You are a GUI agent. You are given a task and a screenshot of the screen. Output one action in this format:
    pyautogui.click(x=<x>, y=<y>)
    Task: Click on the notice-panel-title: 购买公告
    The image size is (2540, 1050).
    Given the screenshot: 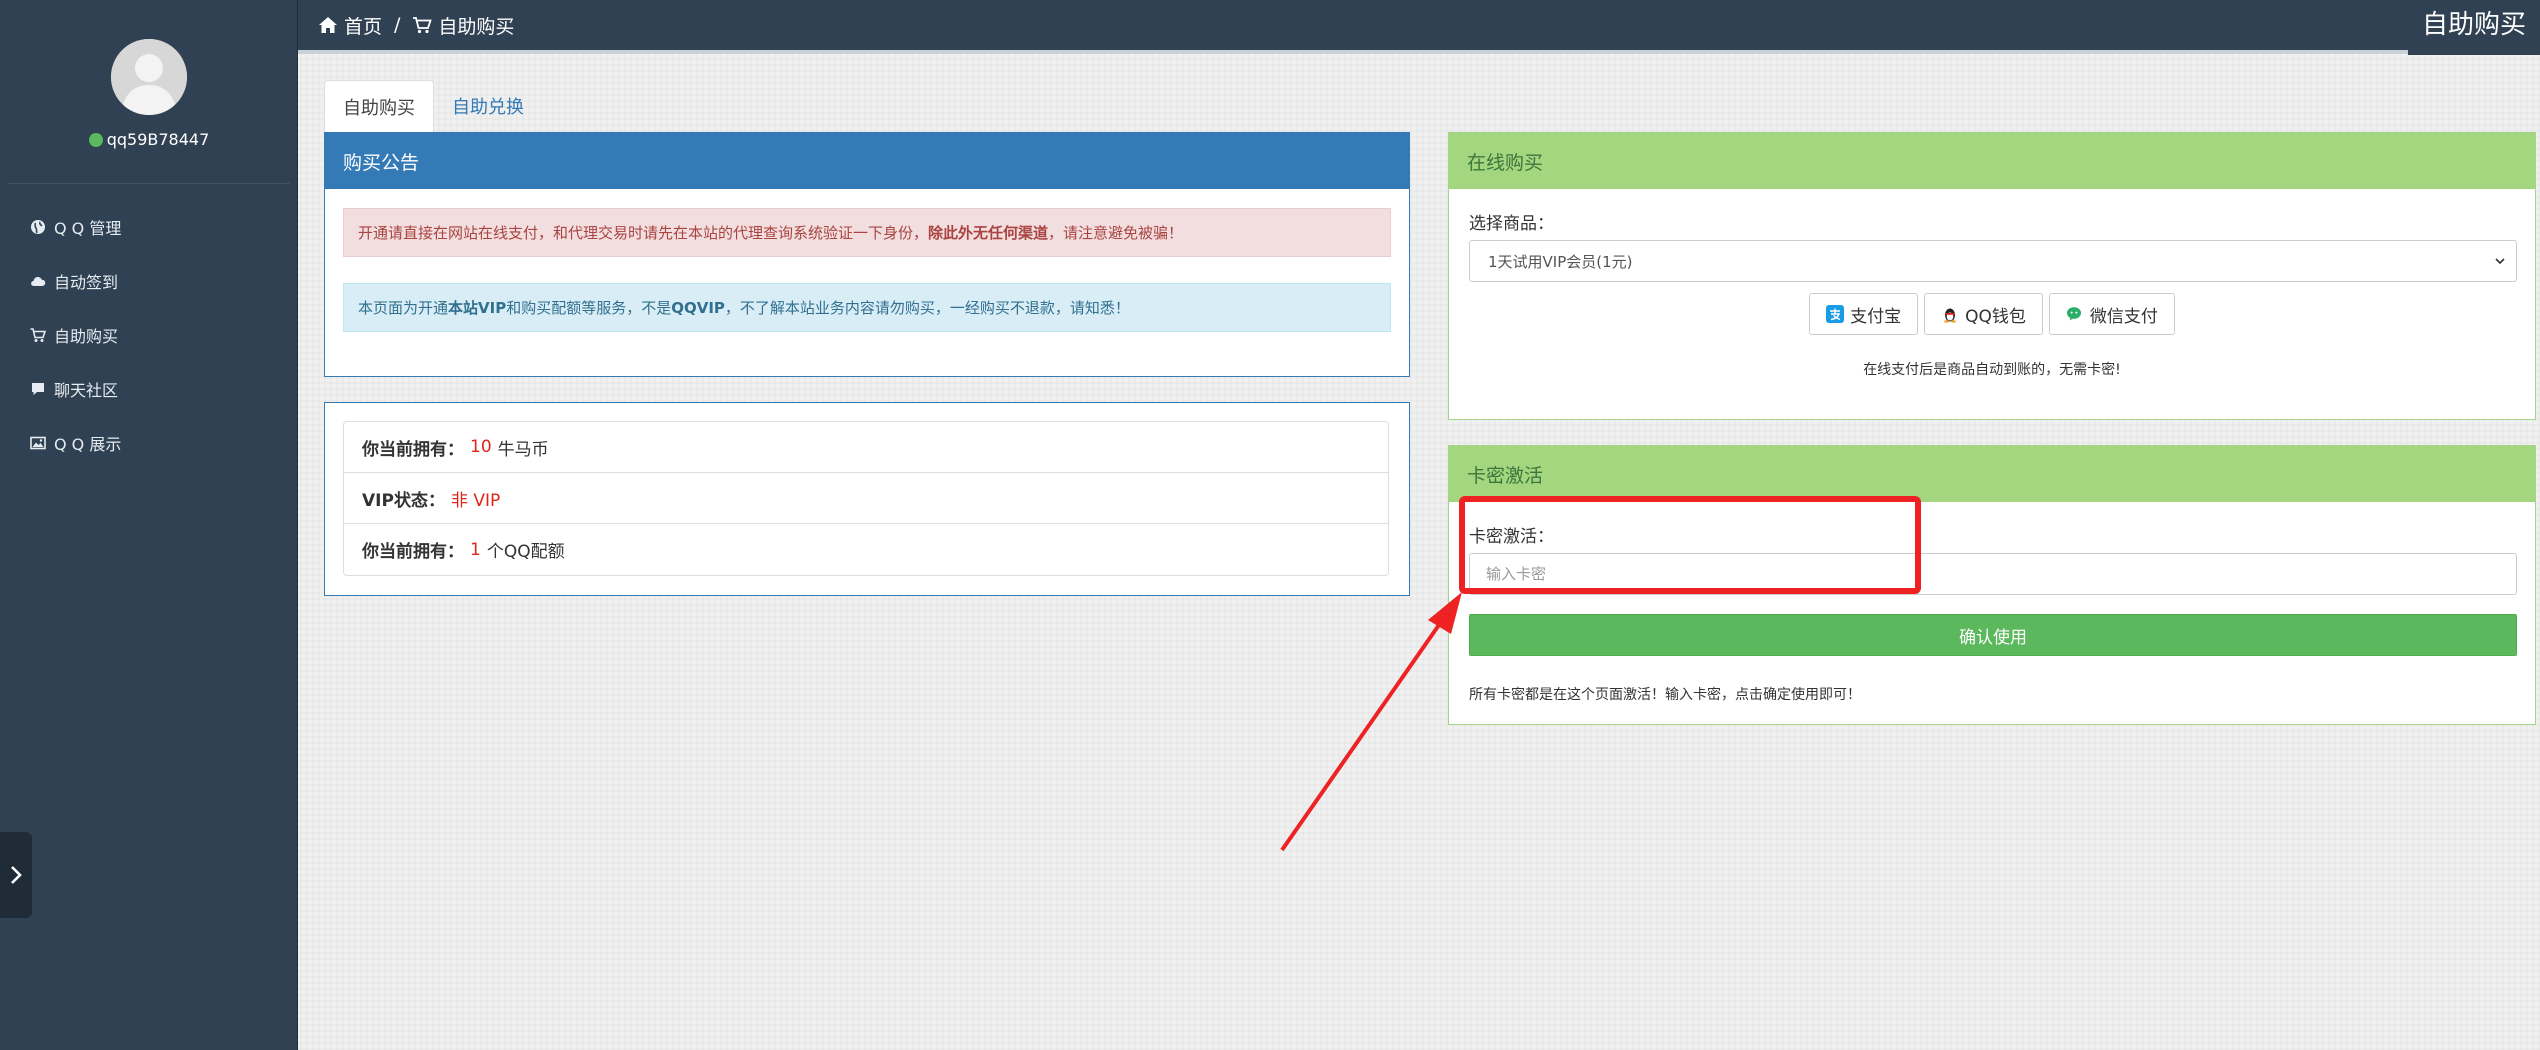 What is the action you would take?
    pyautogui.click(x=867, y=161)
    